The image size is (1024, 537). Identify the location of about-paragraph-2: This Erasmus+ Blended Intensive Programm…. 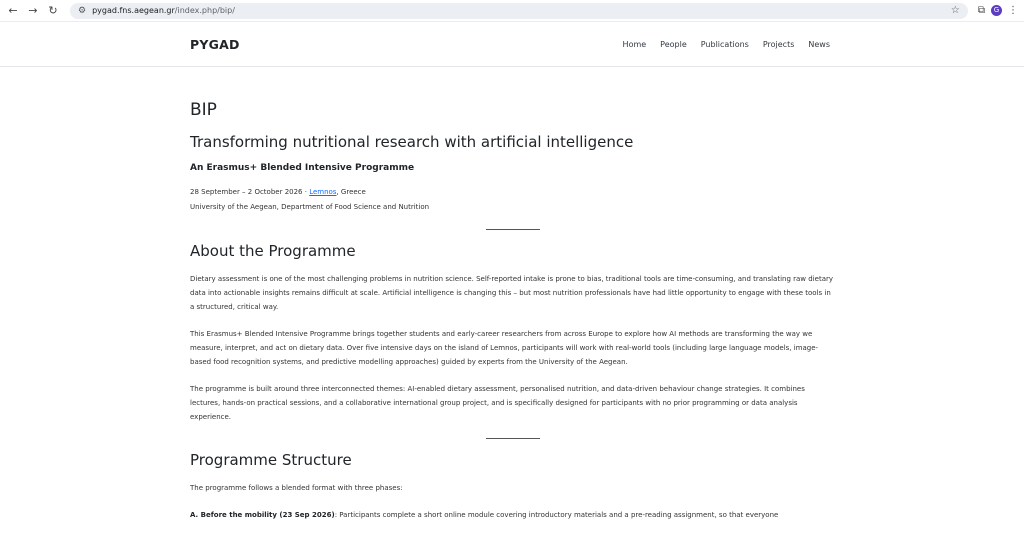
(504, 348).